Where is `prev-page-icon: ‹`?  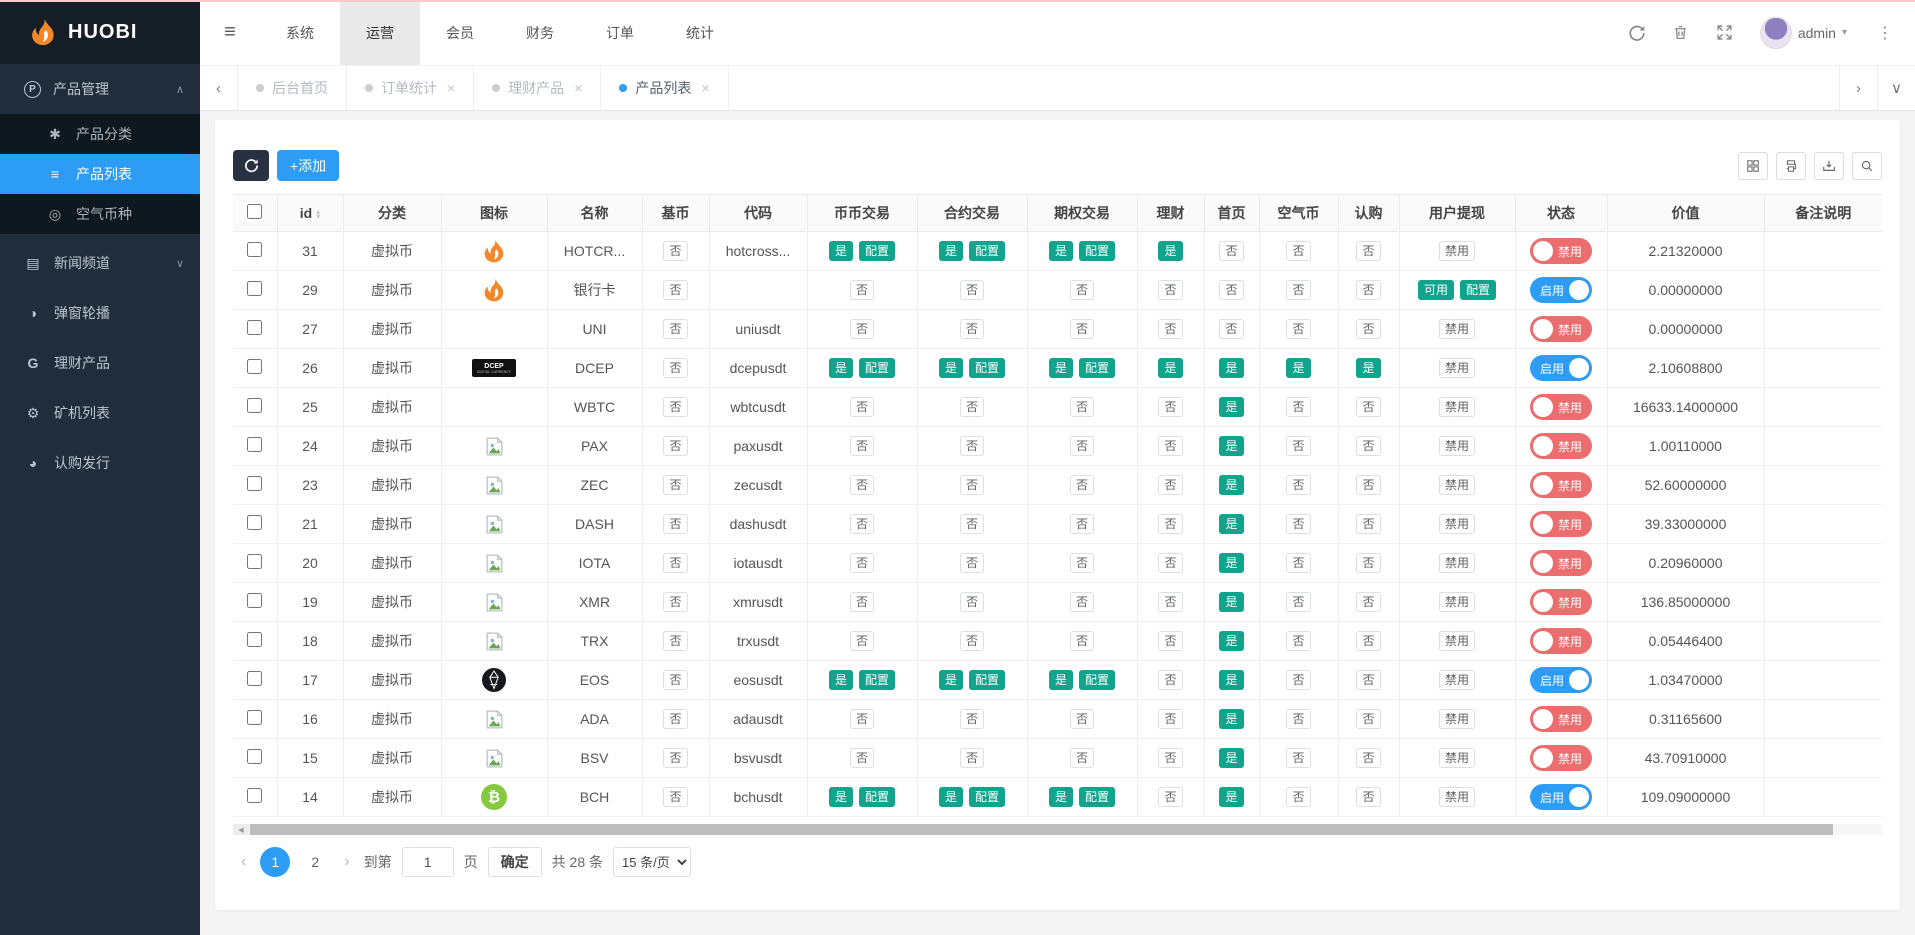 prev-page-icon: ‹ is located at coordinates (243, 862).